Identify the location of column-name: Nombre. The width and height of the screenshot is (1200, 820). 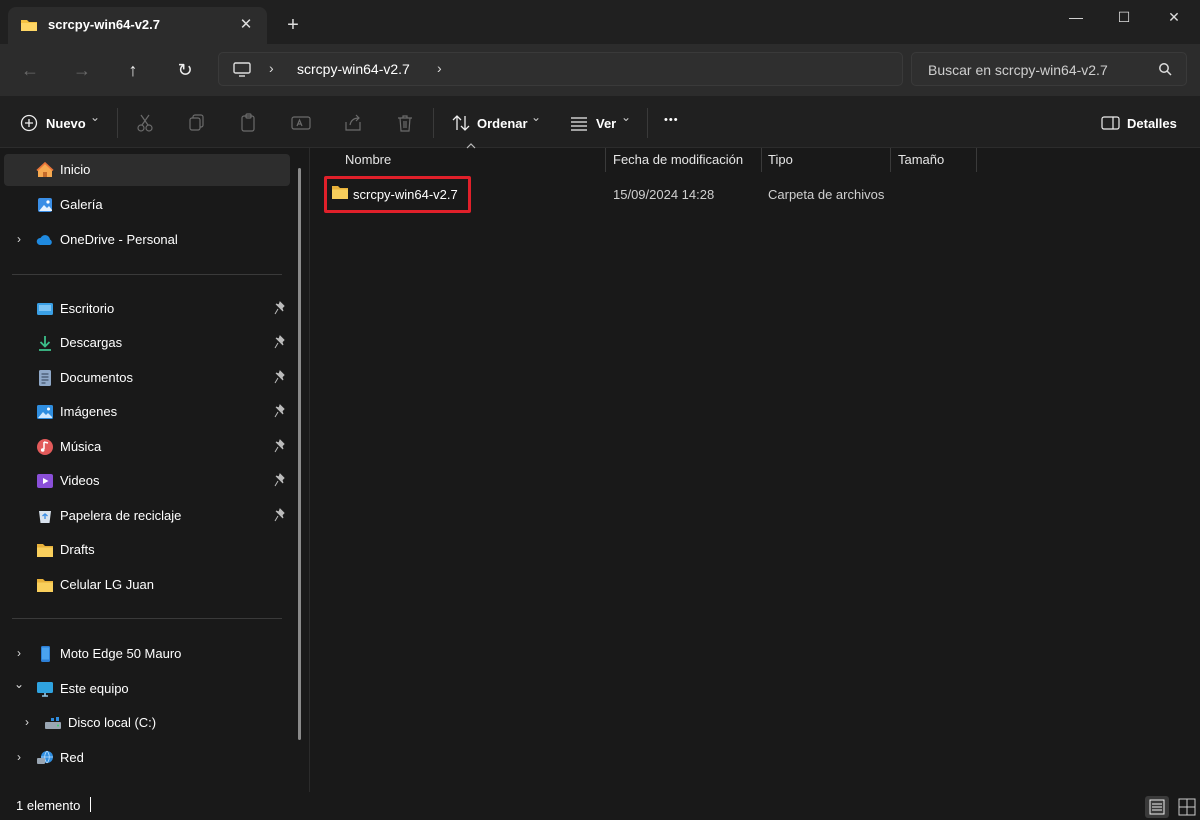
(368, 159).